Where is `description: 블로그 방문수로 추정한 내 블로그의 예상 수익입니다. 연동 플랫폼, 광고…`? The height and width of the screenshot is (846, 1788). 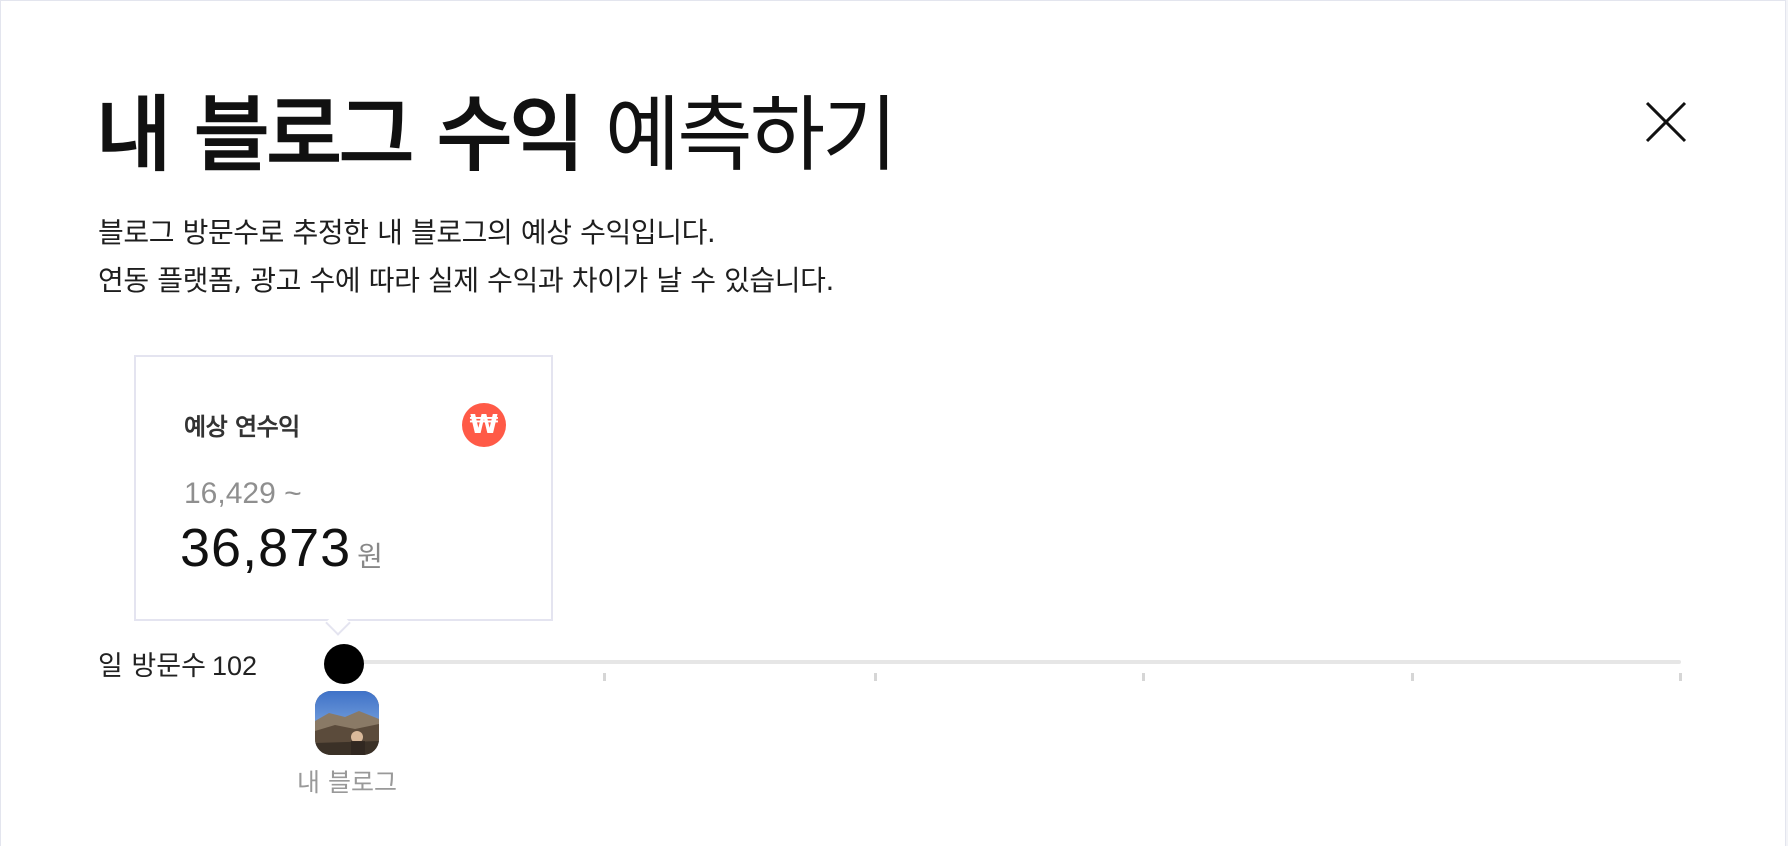
description: 블로그 방문수로 추정한 내 블로그의 예상 수익입니다. 연동 플랫폼, 광고… is located at coordinates (466, 257).